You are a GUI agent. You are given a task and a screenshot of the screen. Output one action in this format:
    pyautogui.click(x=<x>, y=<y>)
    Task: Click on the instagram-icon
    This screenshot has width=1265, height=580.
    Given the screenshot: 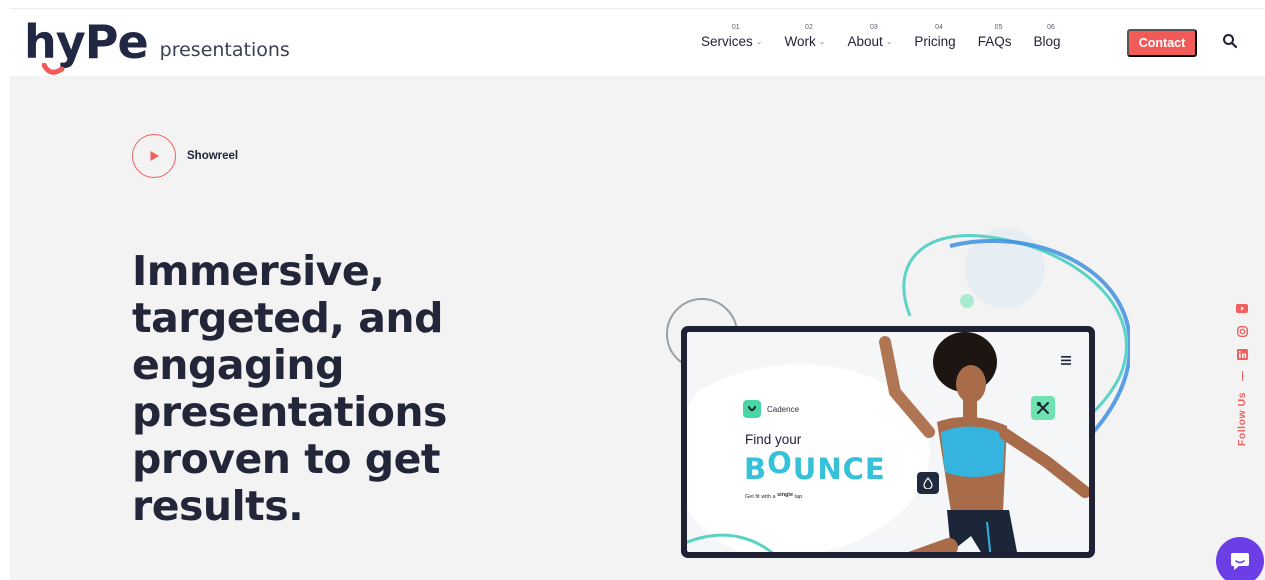 What is the action you would take?
    pyautogui.click(x=1242, y=331)
    